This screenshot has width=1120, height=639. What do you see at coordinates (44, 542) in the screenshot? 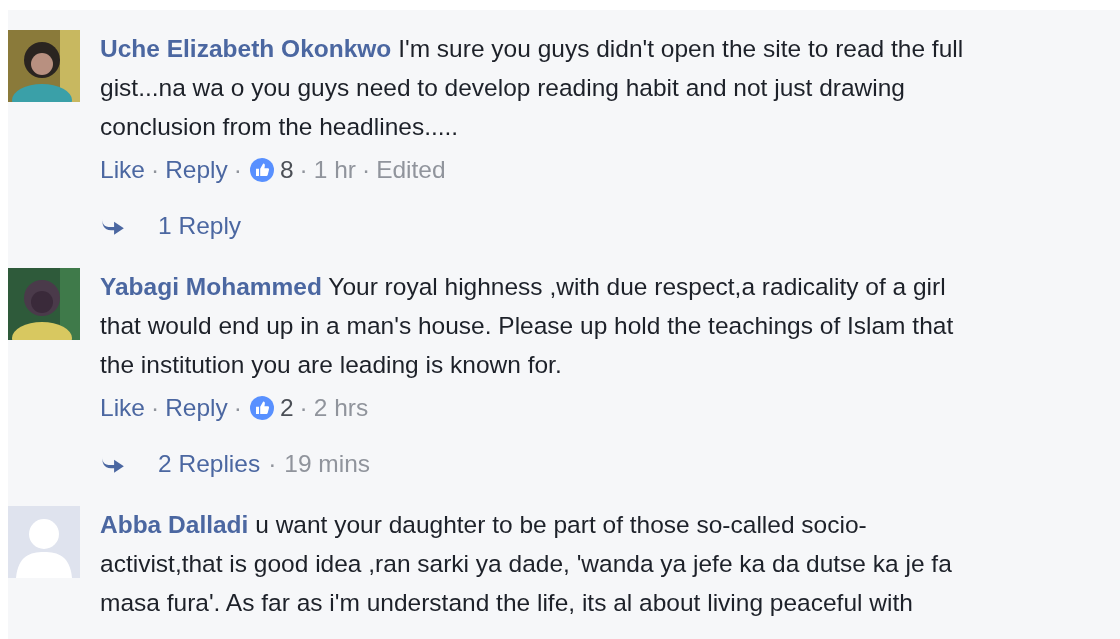
I see `avatar-icon` at bounding box center [44, 542].